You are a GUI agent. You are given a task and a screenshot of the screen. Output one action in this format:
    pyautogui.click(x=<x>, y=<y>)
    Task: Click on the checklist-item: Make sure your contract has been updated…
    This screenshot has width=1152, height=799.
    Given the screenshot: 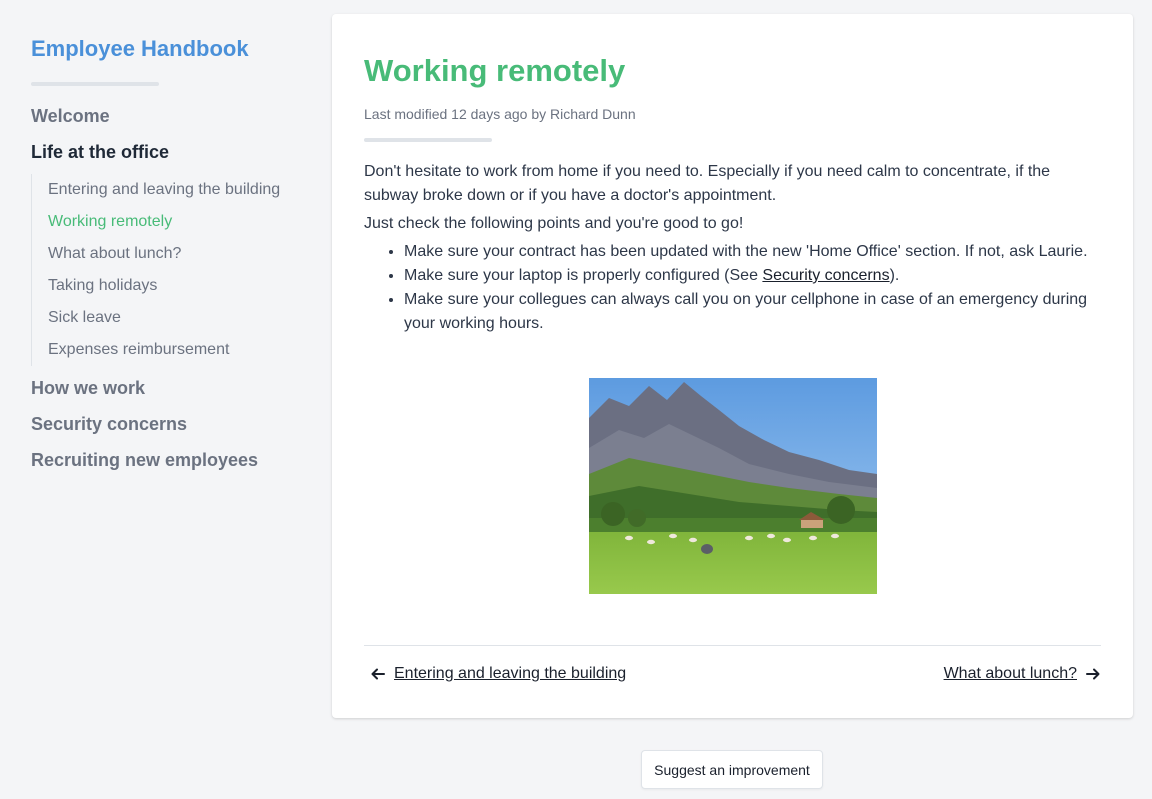 What is the action you would take?
    pyautogui.click(x=752, y=252)
    